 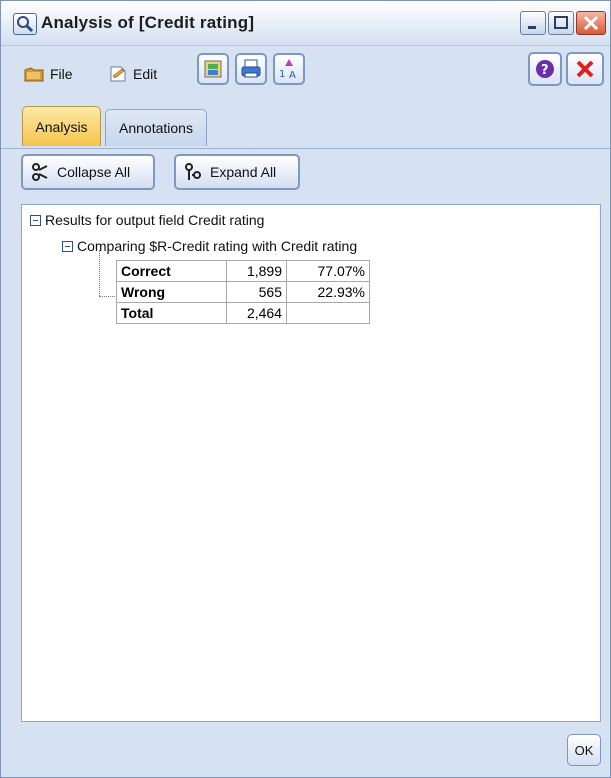 I want to click on row-percent: 77.07%, so click(x=328, y=271).